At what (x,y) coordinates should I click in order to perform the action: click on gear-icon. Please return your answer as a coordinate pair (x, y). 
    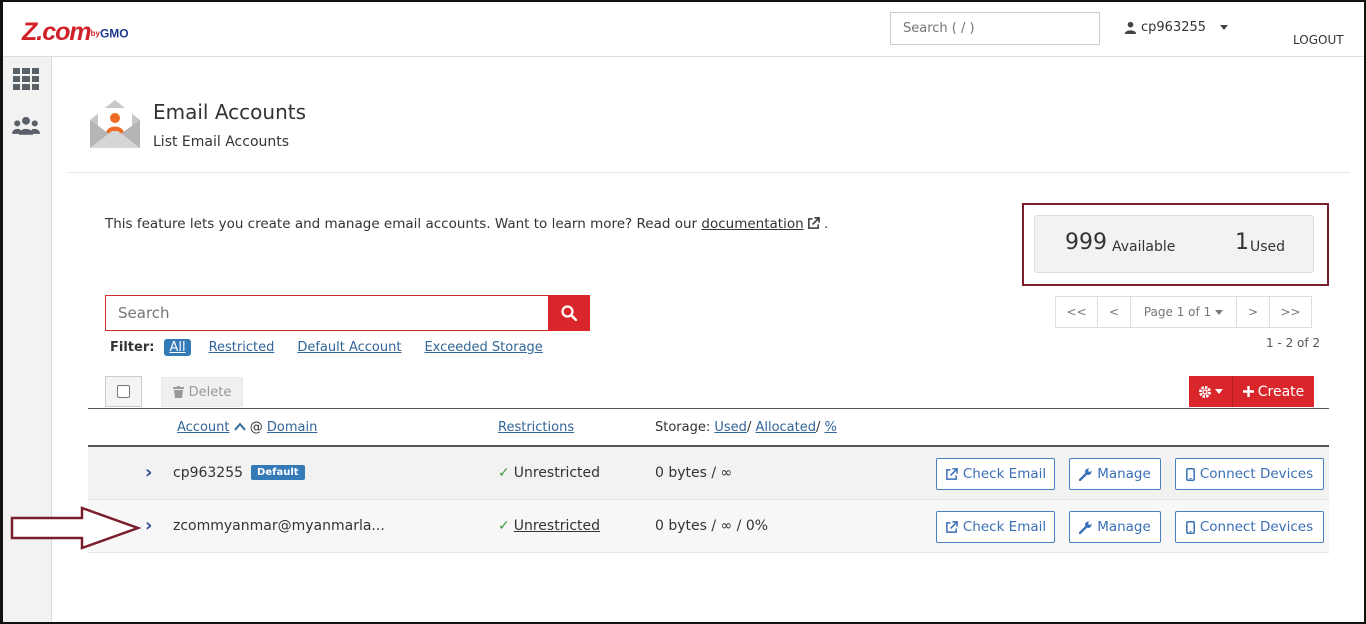
    Looking at the image, I should click on (1205, 391).